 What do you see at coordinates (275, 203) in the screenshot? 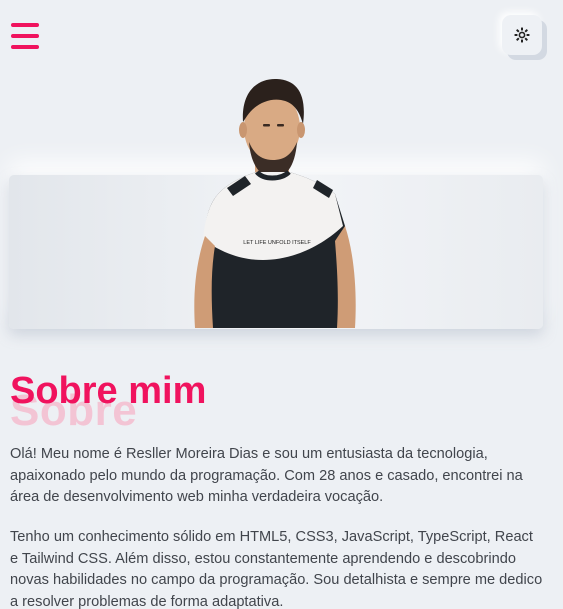
I see `profile-photo: LET LIFE UNFOLD ITSELF` at bounding box center [275, 203].